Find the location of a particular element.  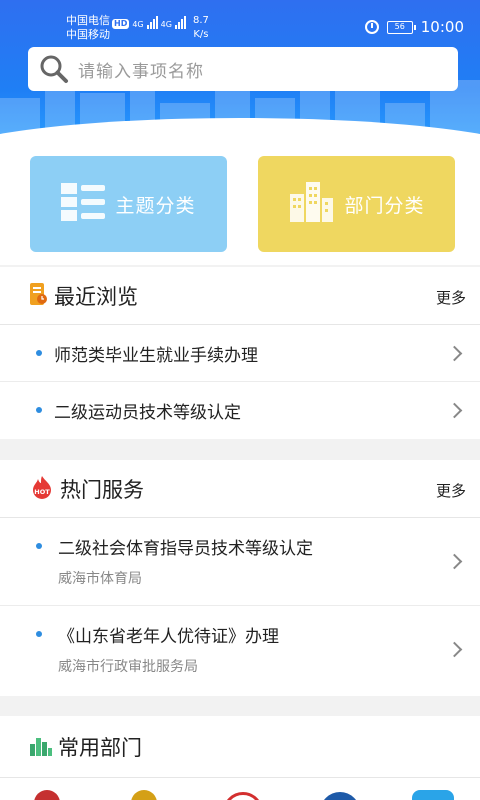

search-placeholder: 请输入事项名称 is located at coordinates (141, 69).